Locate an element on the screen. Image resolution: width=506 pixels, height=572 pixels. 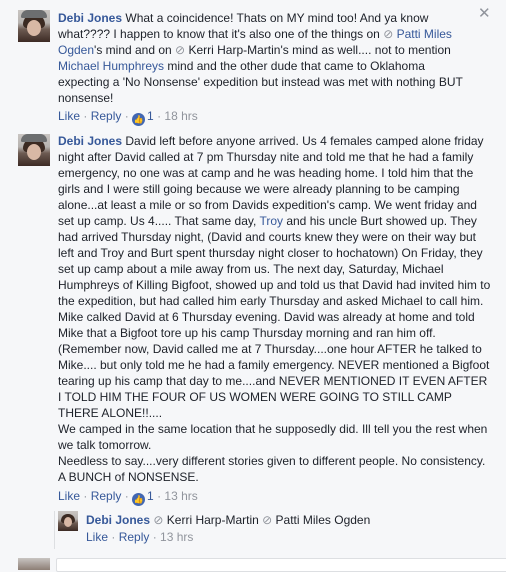
reply-thread-line is located at coordinates (54, 530).